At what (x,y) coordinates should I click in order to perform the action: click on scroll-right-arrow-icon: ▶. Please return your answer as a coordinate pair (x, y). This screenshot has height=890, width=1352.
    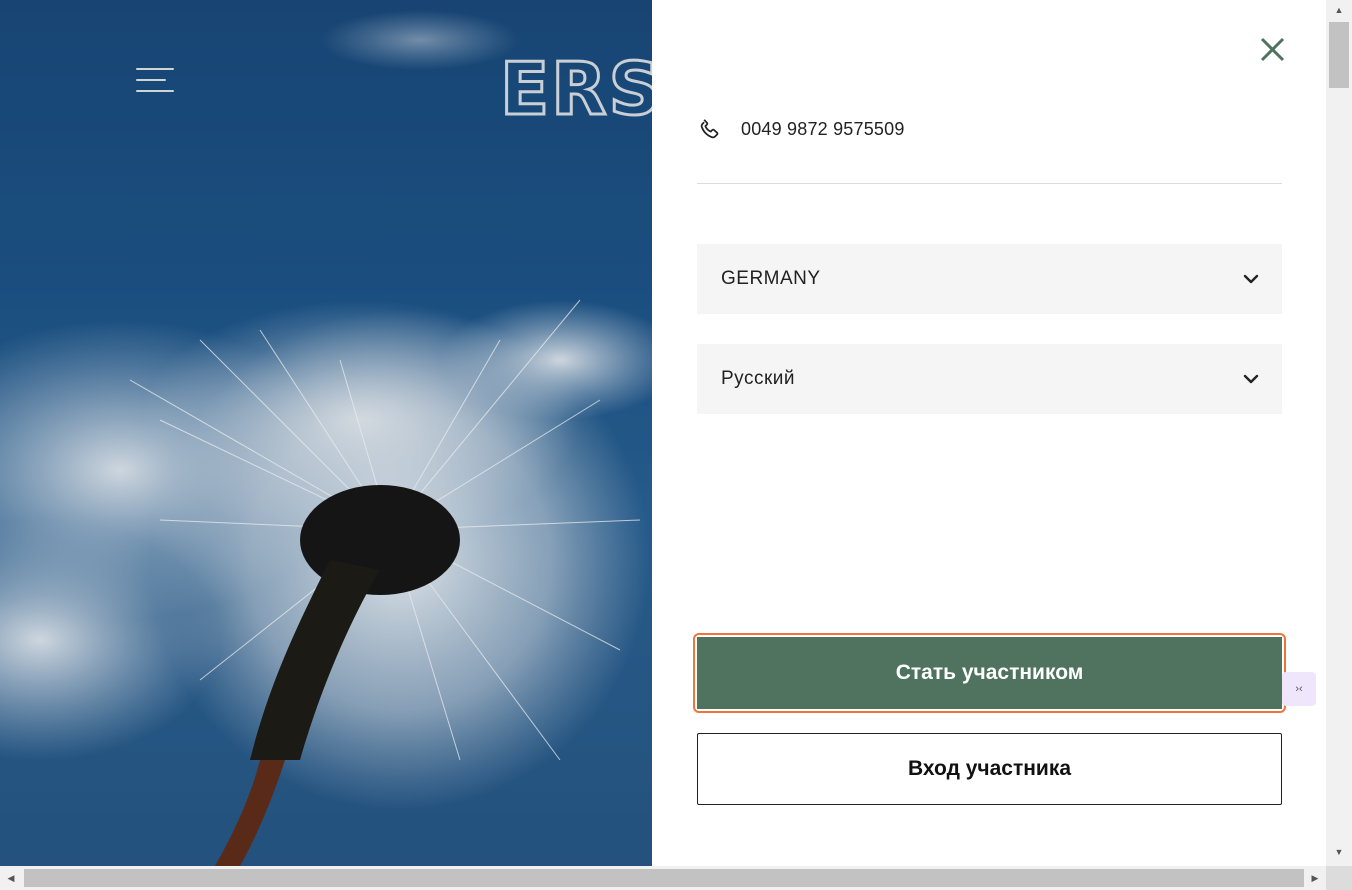
    Looking at the image, I should click on (1315, 878).